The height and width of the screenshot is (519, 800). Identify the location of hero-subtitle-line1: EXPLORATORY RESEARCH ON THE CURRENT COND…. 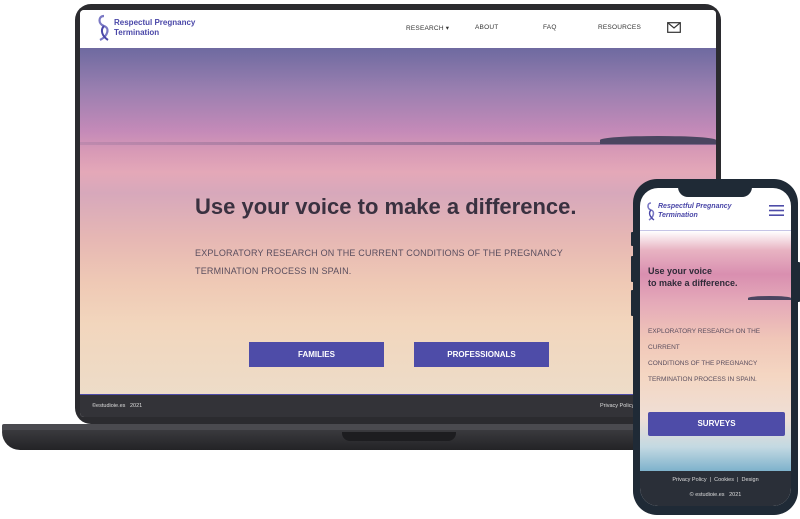
(379, 253).